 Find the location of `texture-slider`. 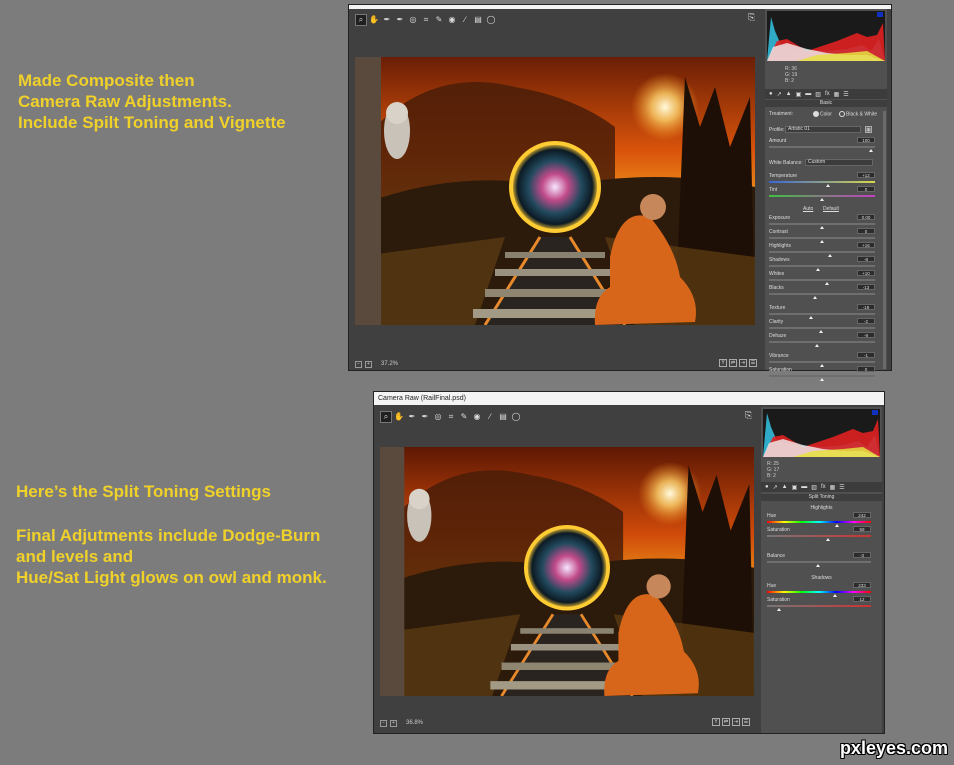

texture-slider is located at coordinates (822, 314).